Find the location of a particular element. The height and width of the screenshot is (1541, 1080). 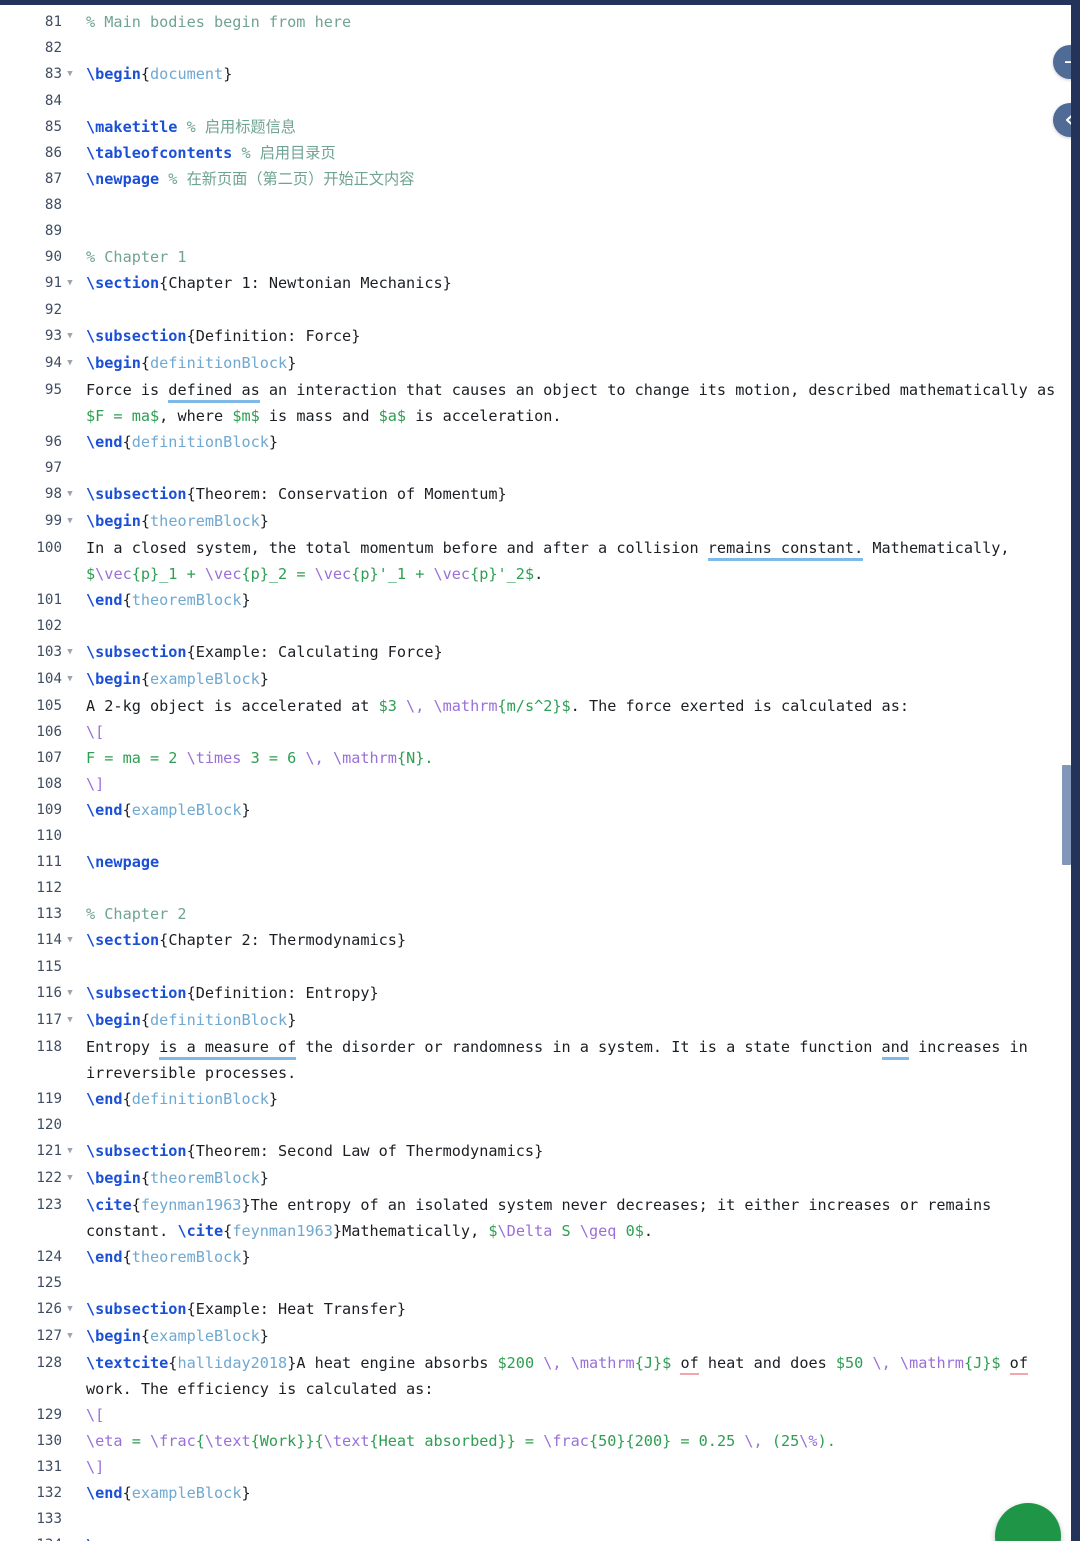

code-line-content: % Main bodies begin from here is located at coordinates (574, 22).